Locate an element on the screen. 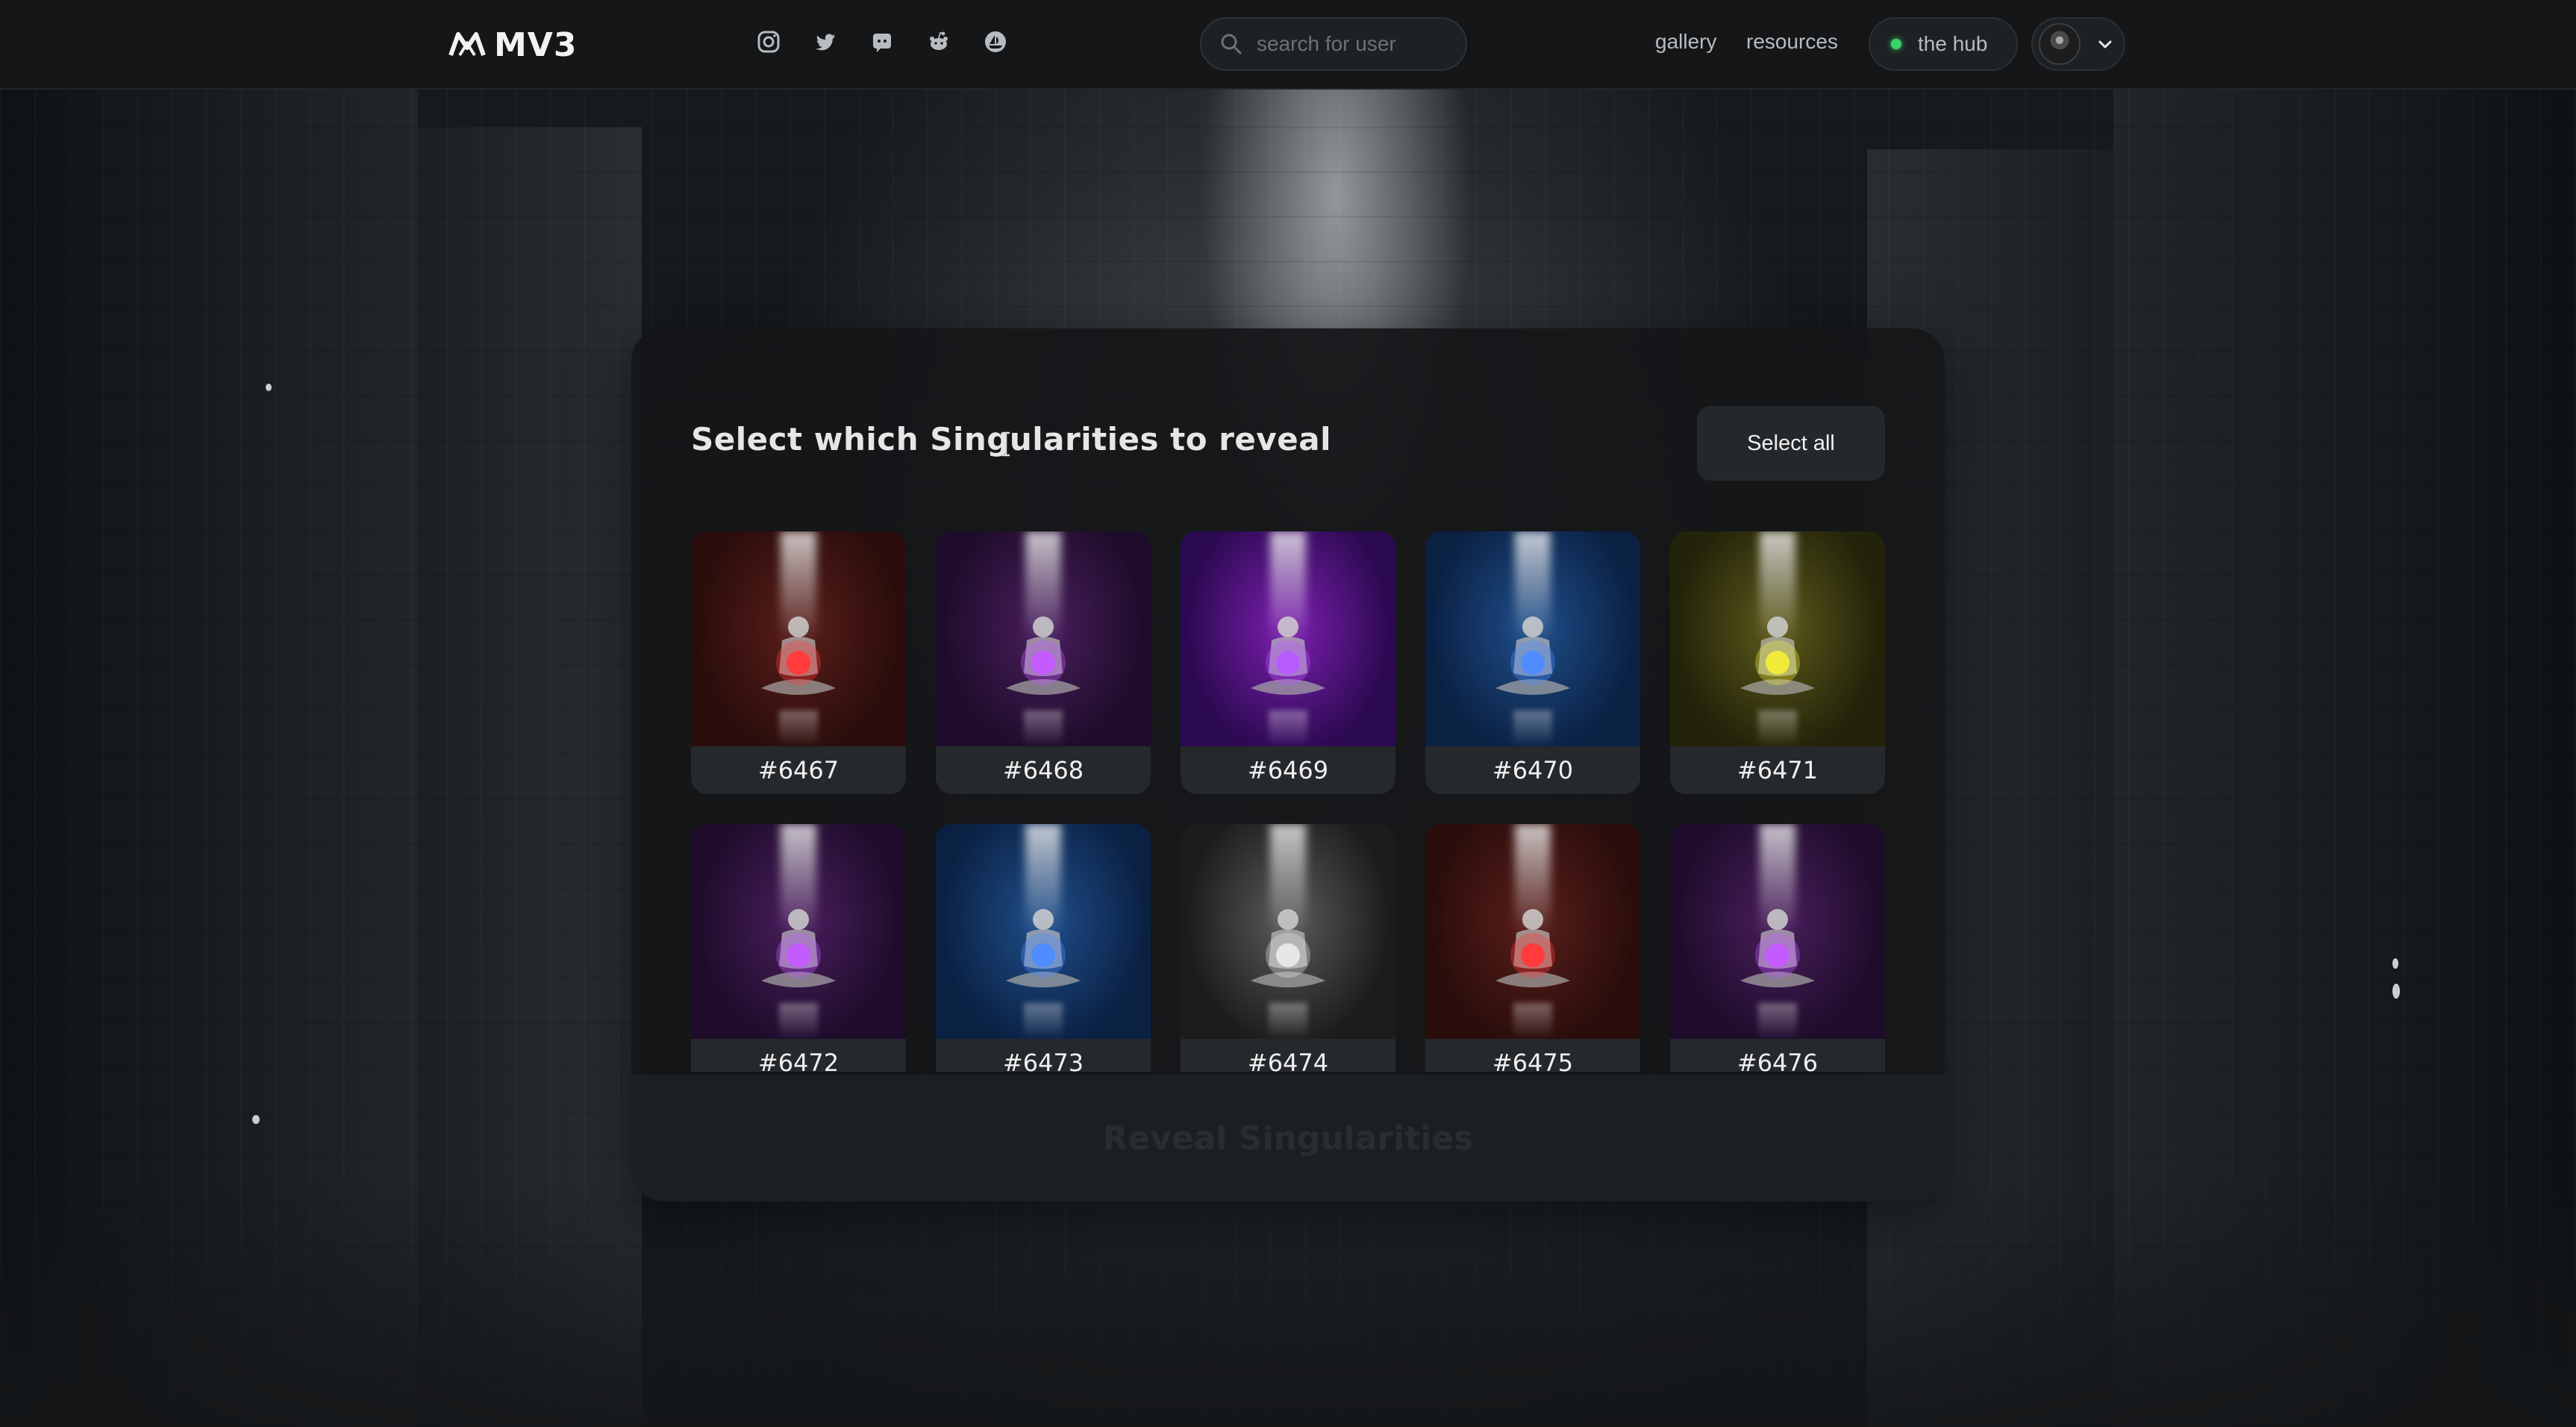  singularity-id-label: #6475 is located at coordinates (1533, 1060).